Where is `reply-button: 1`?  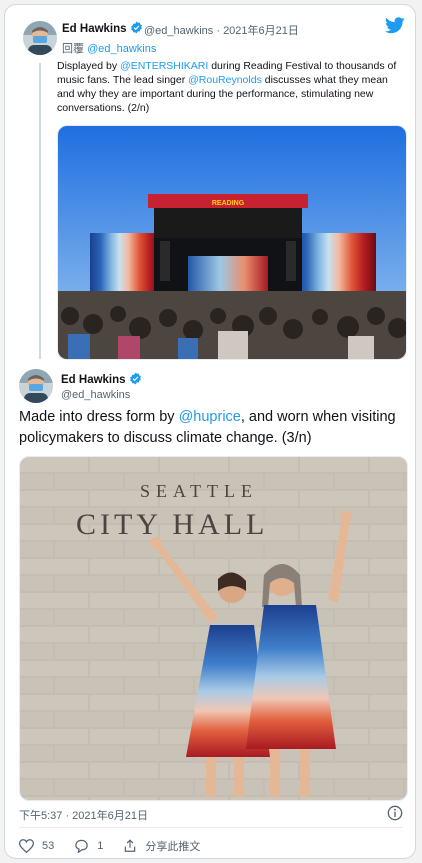
reply-button: 1 is located at coordinates (88, 846).